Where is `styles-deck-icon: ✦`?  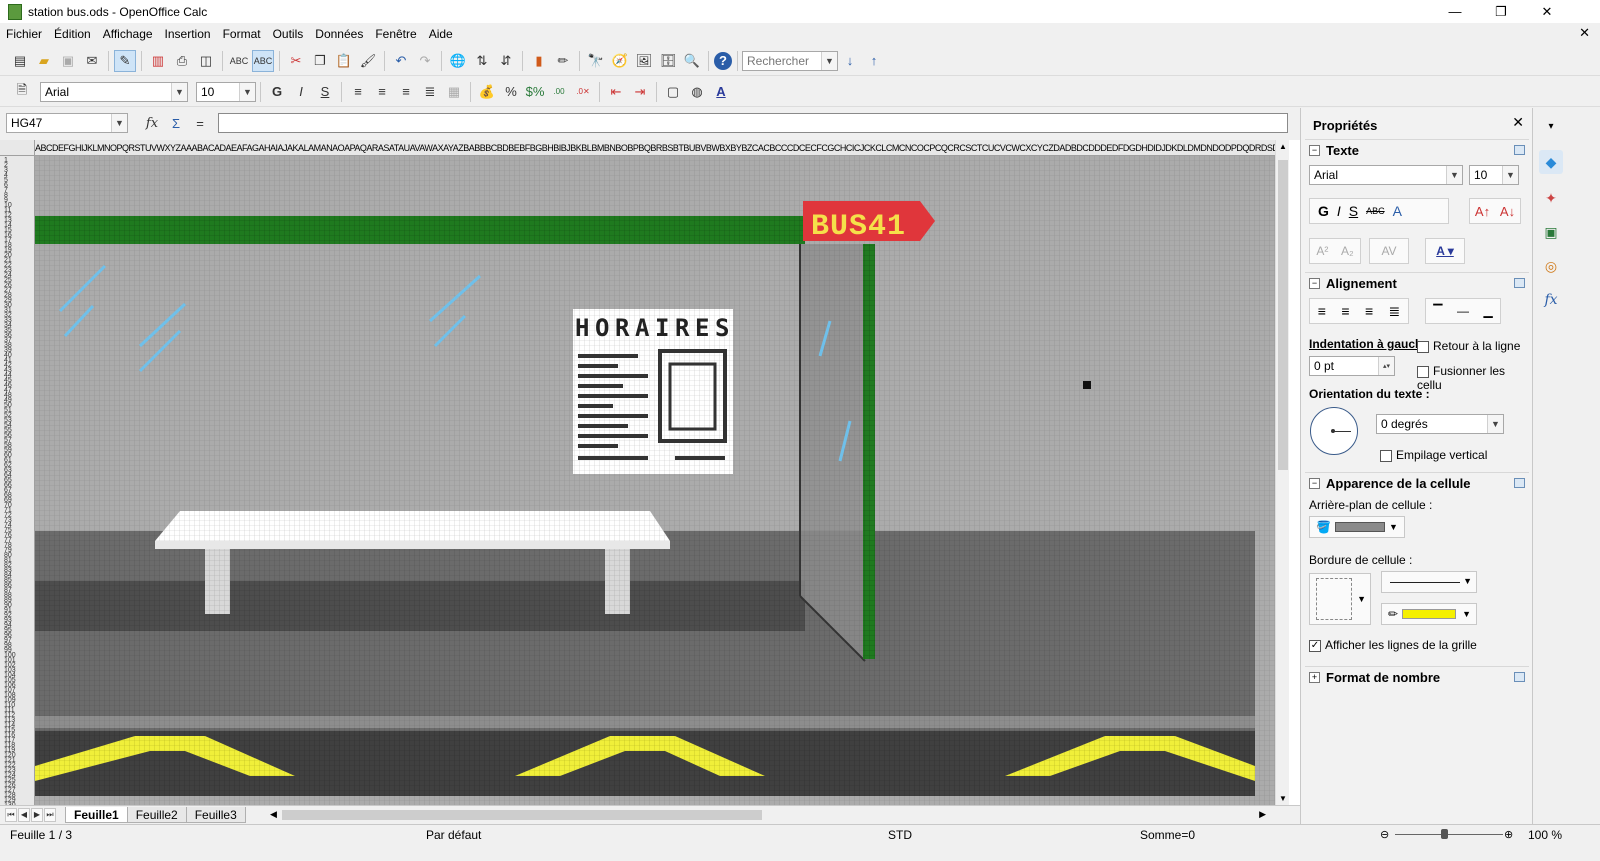 styles-deck-icon: ✦ is located at coordinates (1551, 198).